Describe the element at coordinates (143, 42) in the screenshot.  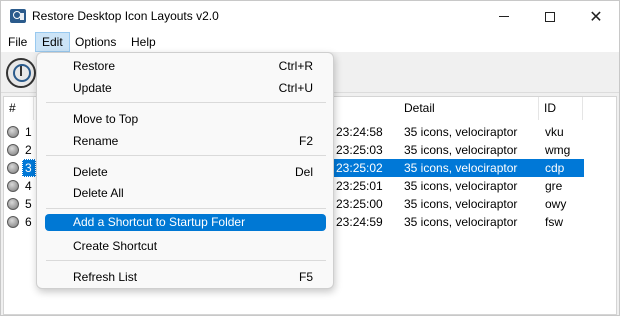
I see `menu-help: Help` at that location.